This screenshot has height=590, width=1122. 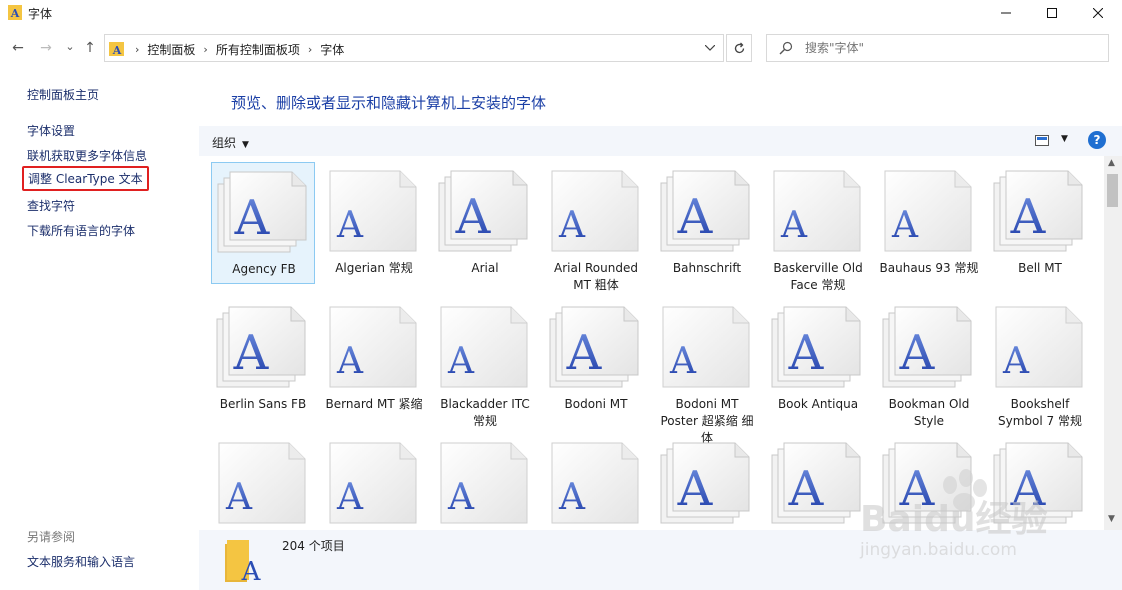 What do you see at coordinates (116, 49) in the screenshot?
I see `fonts-folder-icon: A` at bounding box center [116, 49].